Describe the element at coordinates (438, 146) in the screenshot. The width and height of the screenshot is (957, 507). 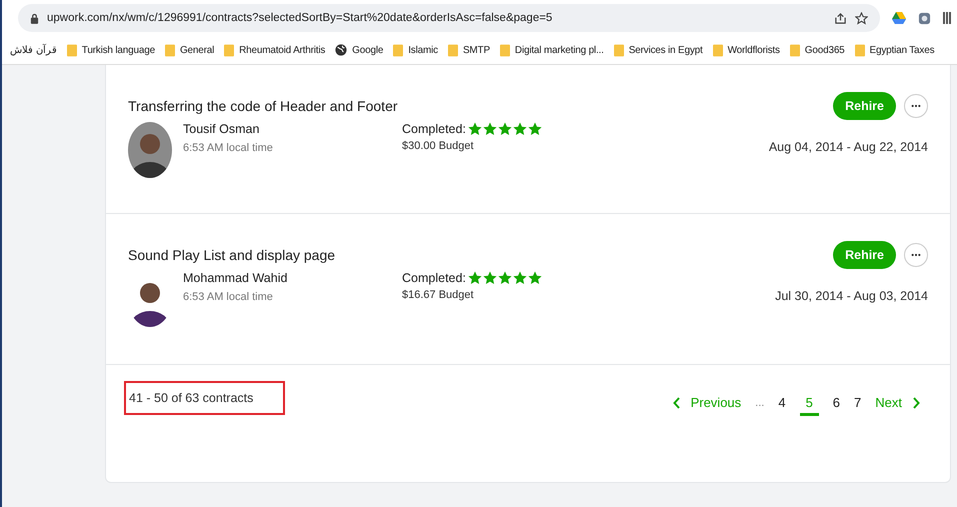
I see `budget-text: $30.00 Budget` at that location.